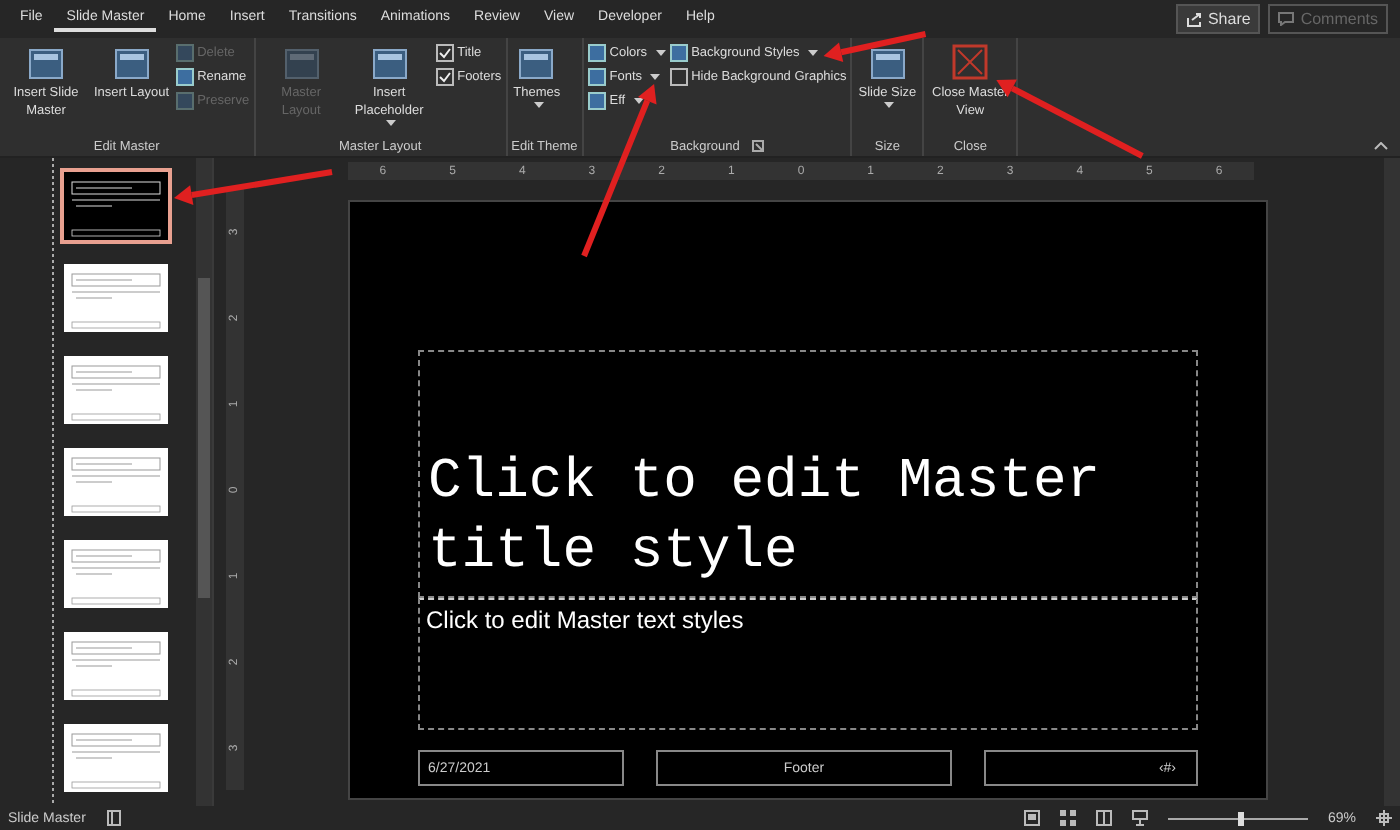  Describe the element at coordinates (1031, 818) in the screenshot. I see `normal-view-icon` at that location.